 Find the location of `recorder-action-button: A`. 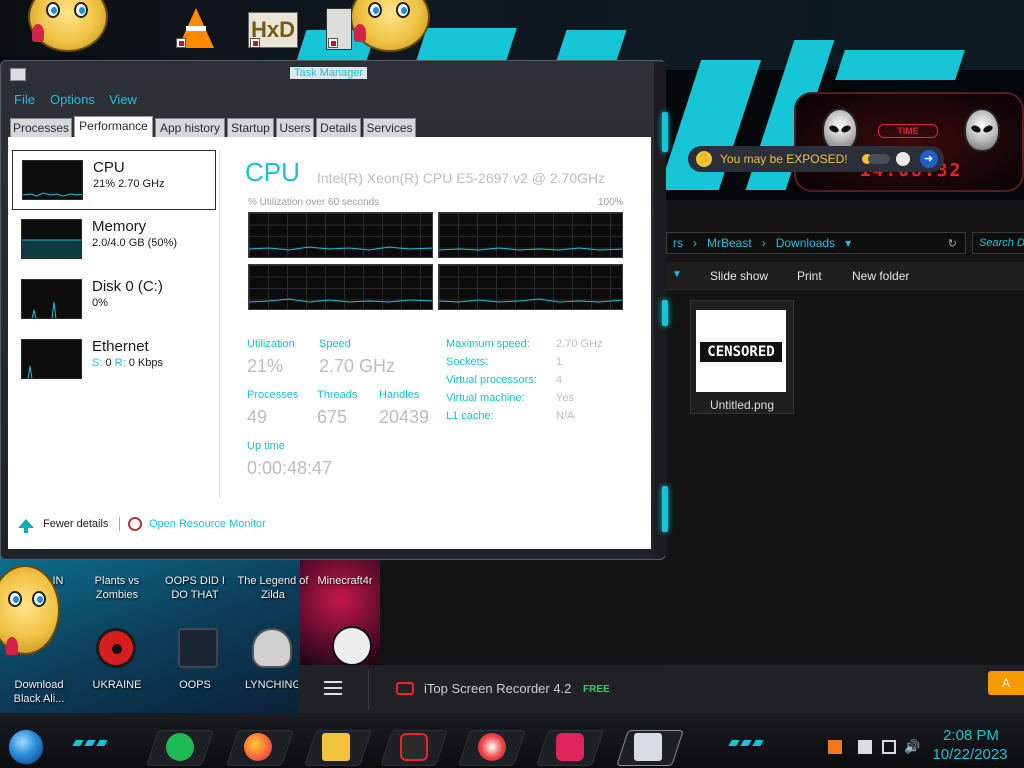

recorder-action-button: A is located at coordinates (1006, 683).